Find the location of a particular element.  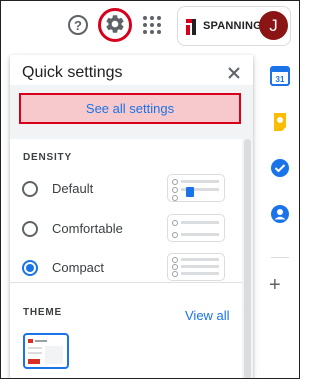

account-brand-chip: SPANNING J is located at coordinates (234, 26).